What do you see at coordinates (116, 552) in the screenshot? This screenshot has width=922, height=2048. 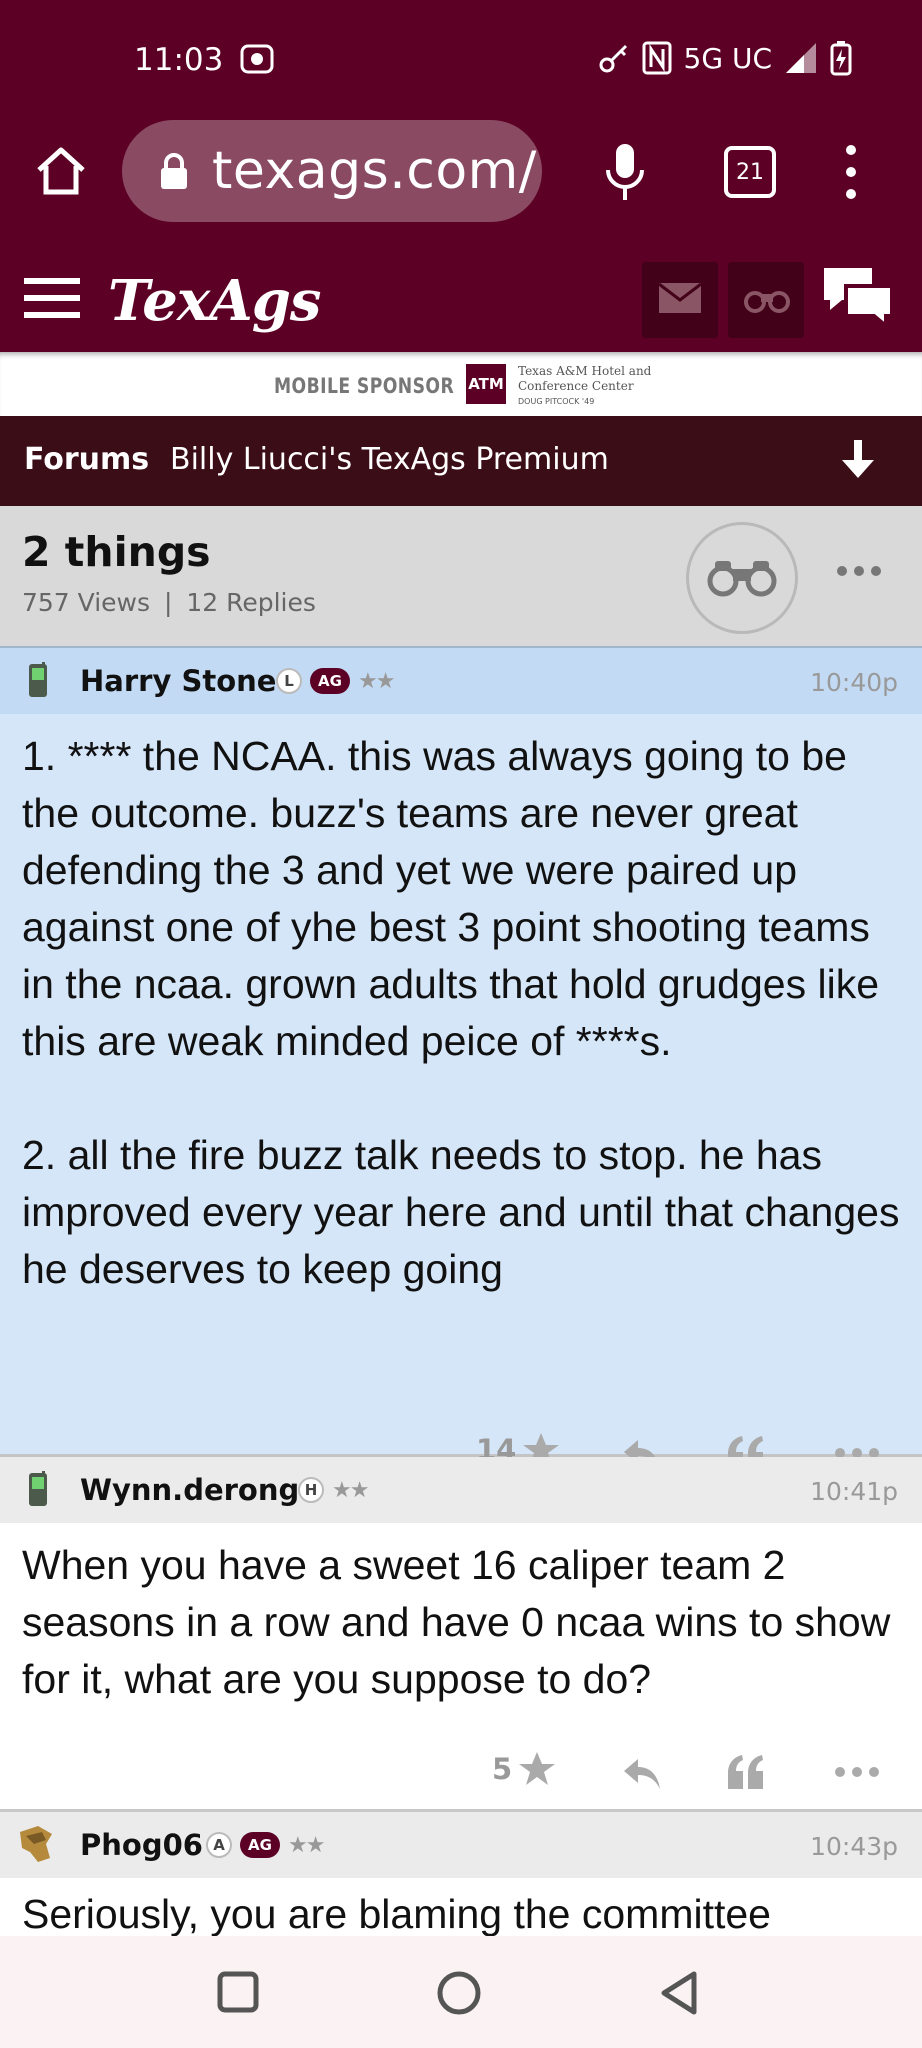 I see `thread-title: 2 things` at bounding box center [116, 552].